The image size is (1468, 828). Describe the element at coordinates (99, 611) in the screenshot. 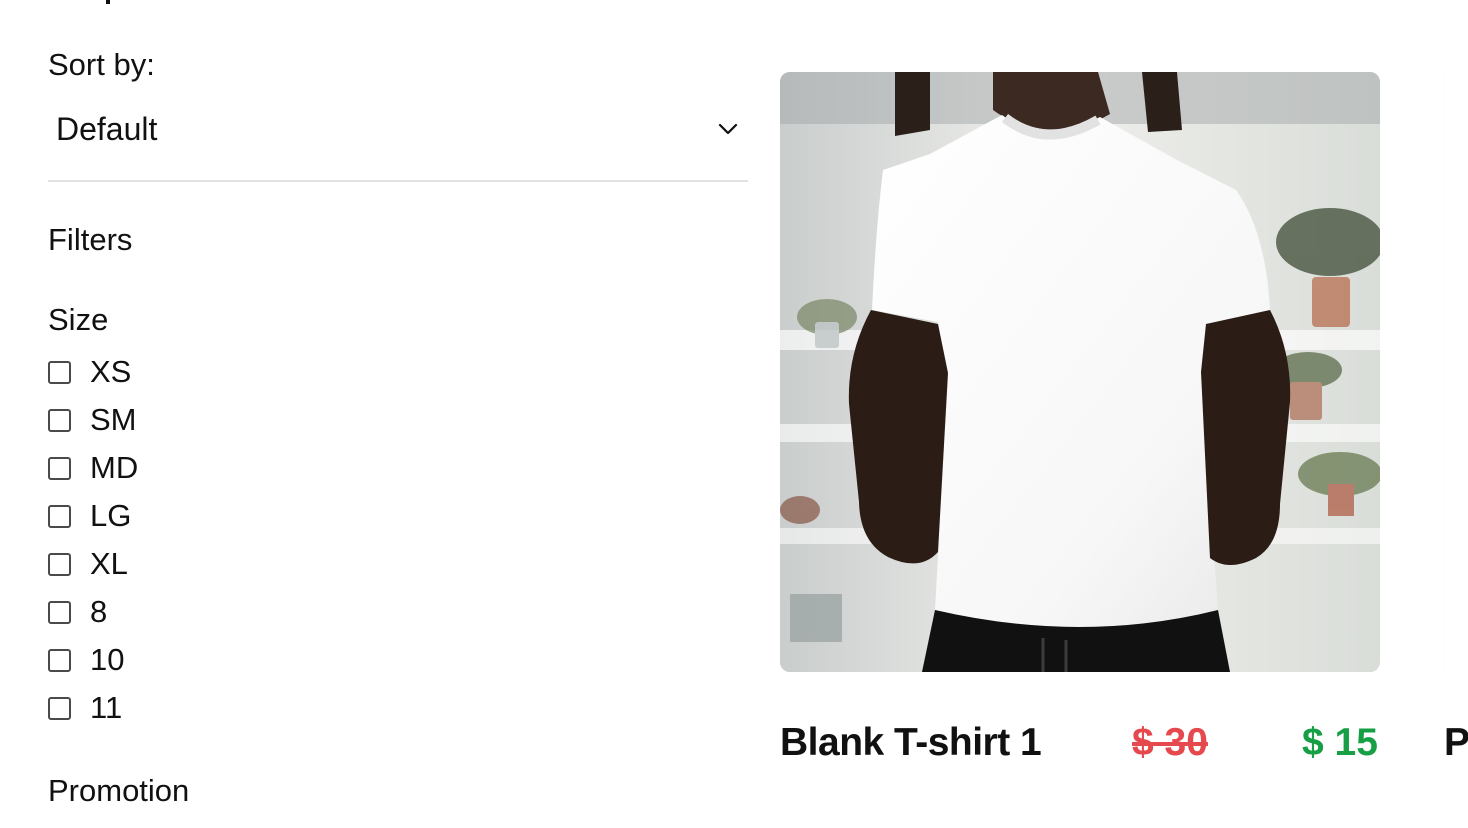

I see `size-label: 8` at that location.